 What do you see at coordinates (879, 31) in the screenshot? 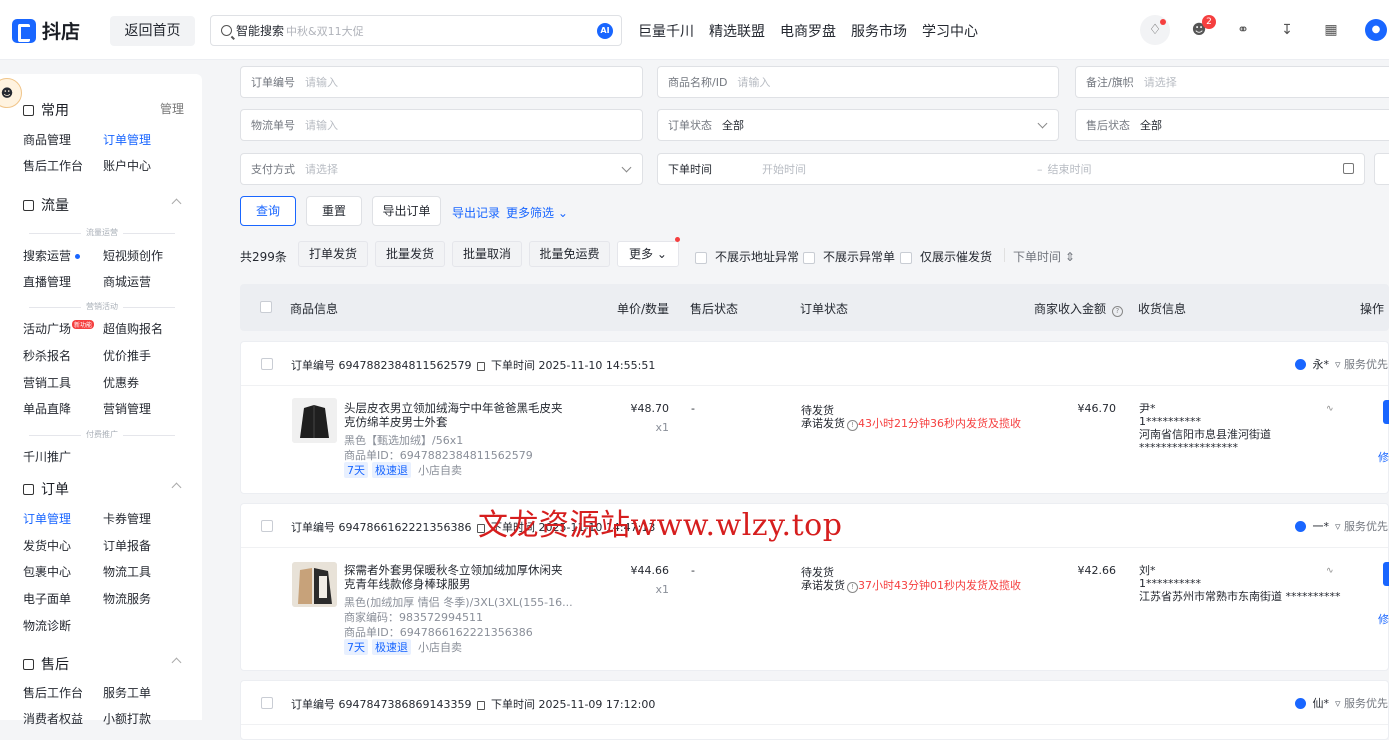
I see `topnav-item-market: 服务市场` at bounding box center [879, 31].